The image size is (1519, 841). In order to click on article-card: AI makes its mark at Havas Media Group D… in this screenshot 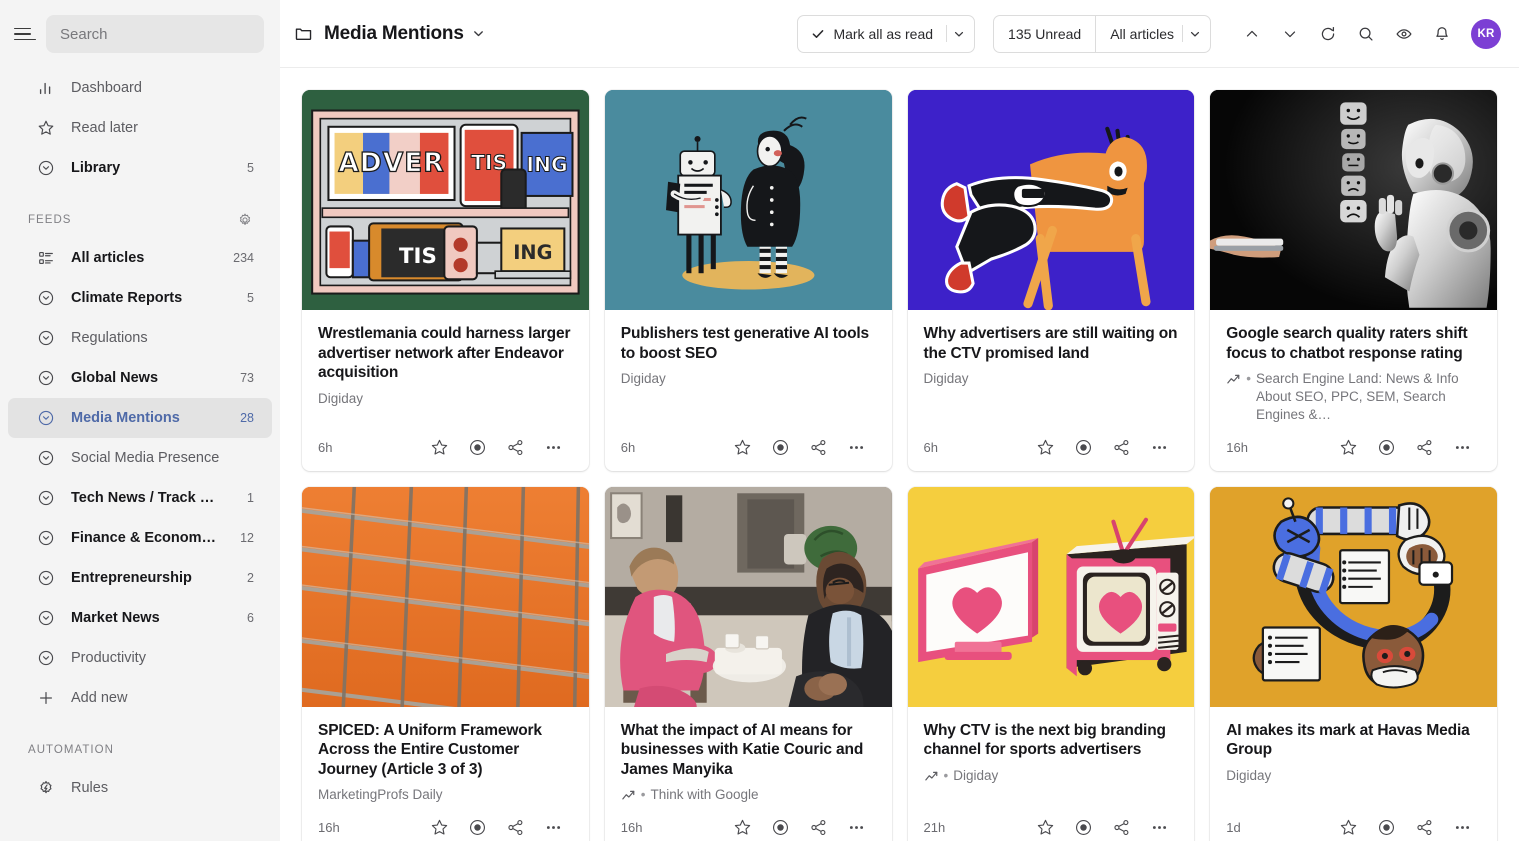, I will do `click(1353, 663)`.